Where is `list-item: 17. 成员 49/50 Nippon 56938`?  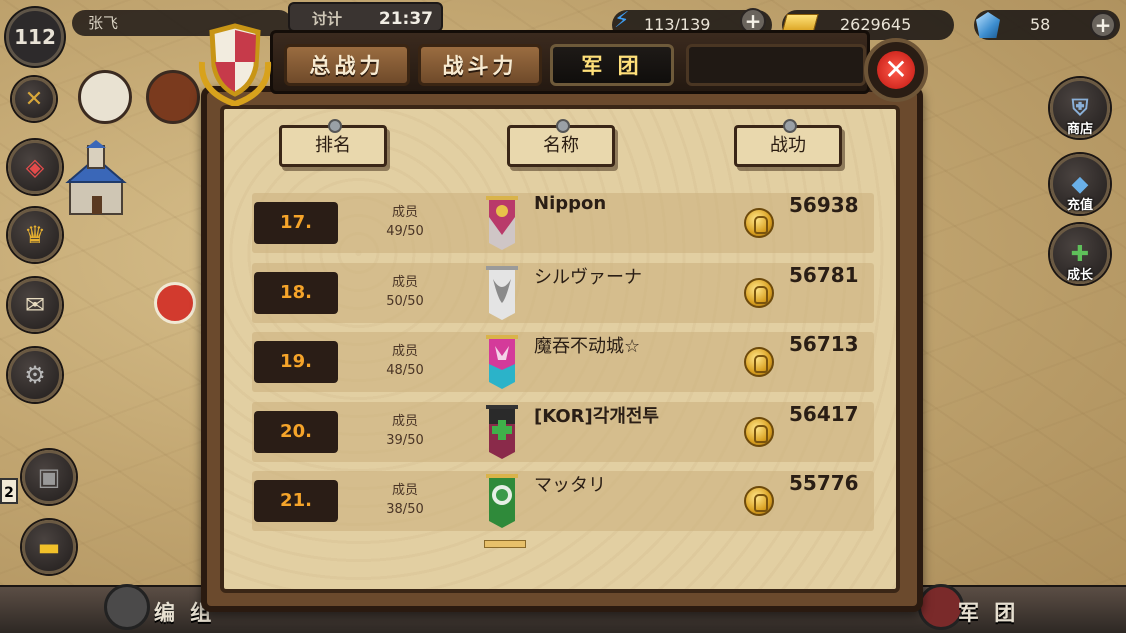 list-item: 17. 成员 49/50 Nippon 56938 is located at coordinates (563, 223).